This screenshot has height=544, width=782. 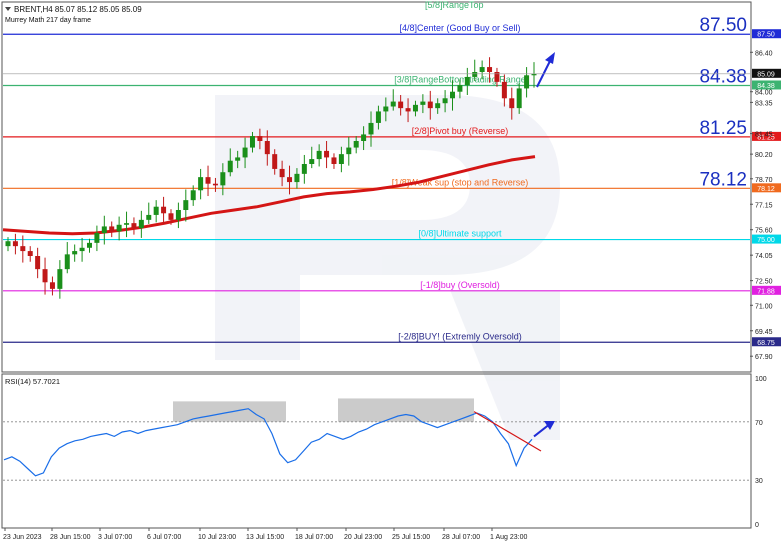 I want to click on time-tick-label-8: 25 Jul 15:00, so click(x=411, y=537).